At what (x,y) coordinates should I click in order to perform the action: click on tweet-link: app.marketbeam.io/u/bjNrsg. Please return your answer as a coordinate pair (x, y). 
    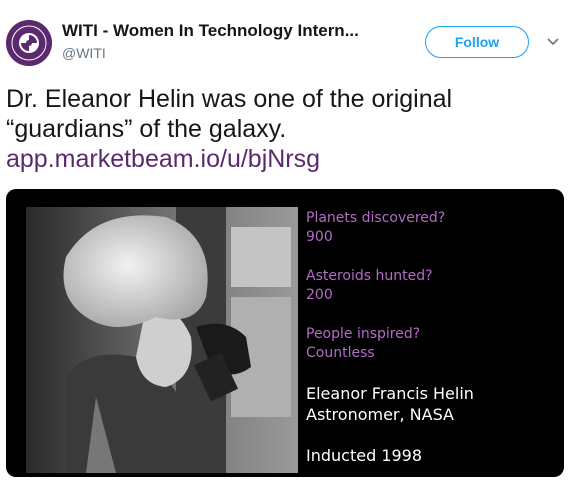
    Looking at the image, I should click on (283, 159).